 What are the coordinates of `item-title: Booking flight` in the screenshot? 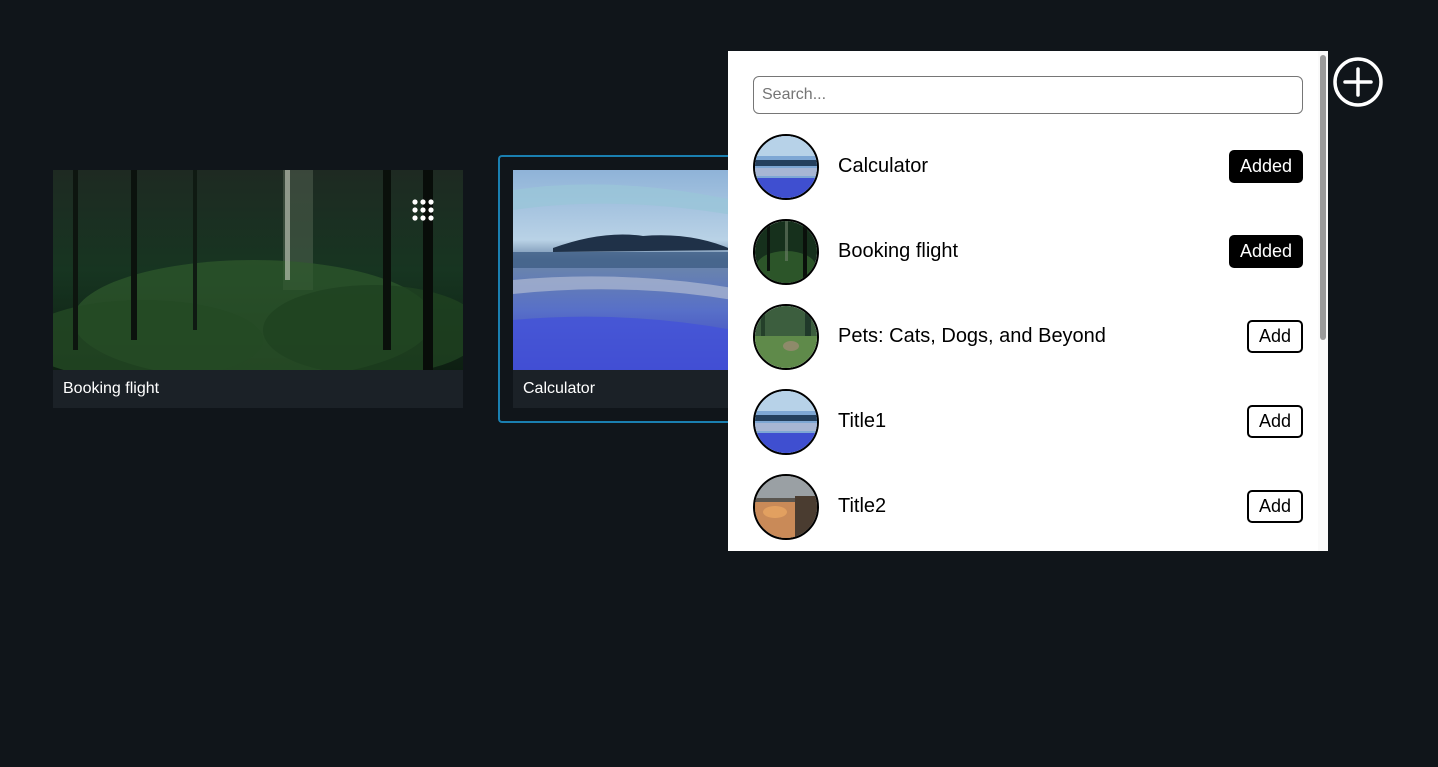 It's located at (898, 251).